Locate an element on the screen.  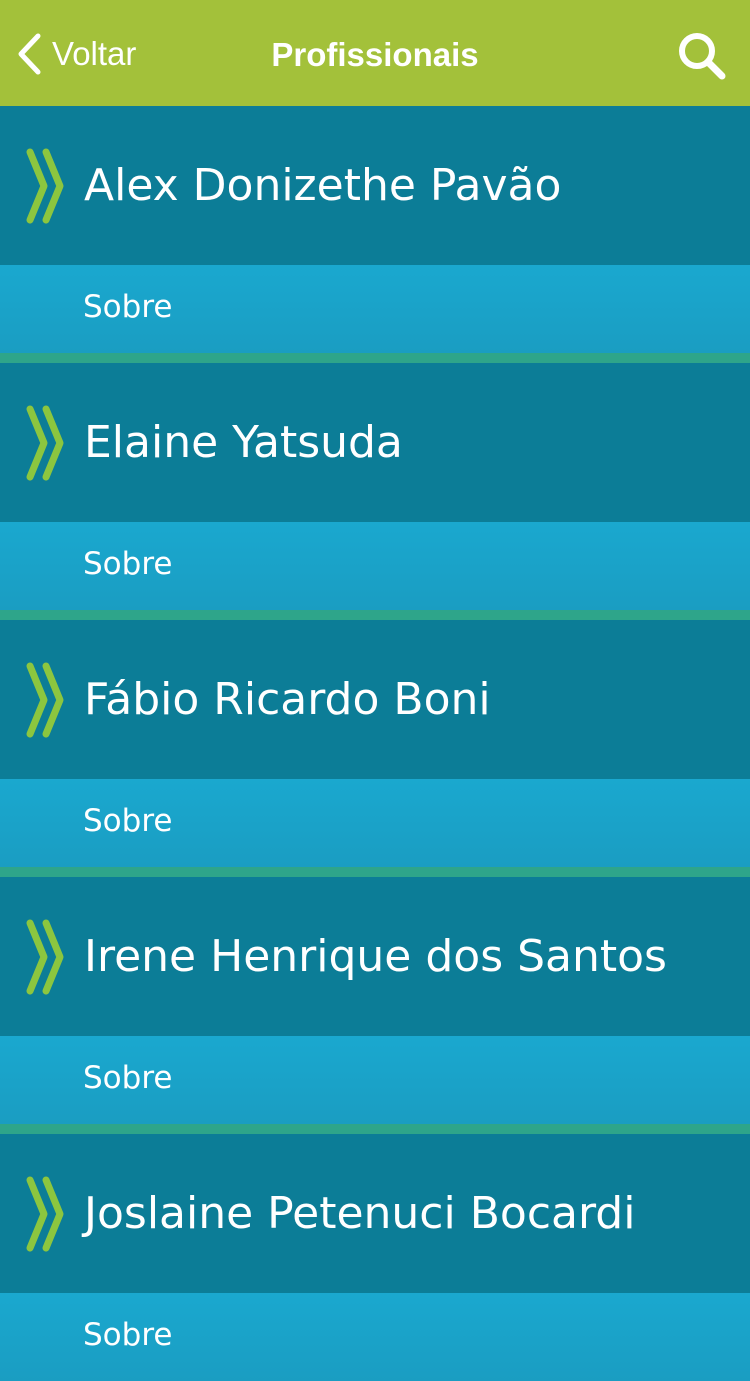
professional-row: Joslaine Petenuci Bocardi is located at coordinates (375, 1213).